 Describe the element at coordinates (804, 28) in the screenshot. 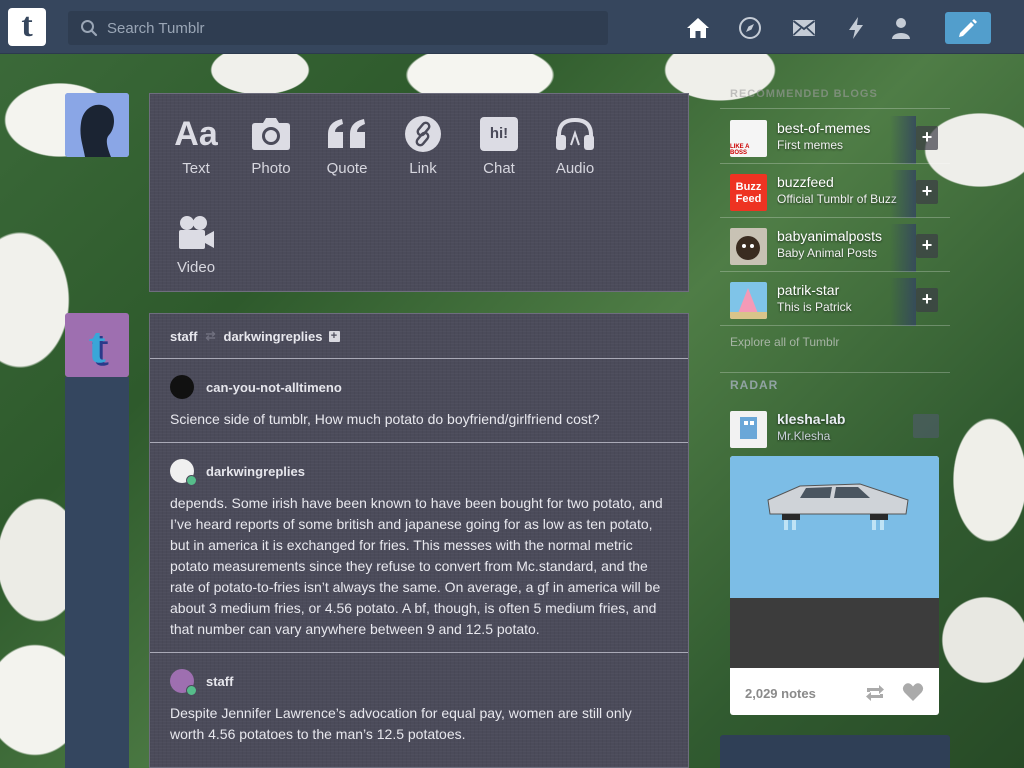

I see `inbox-icon` at that location.